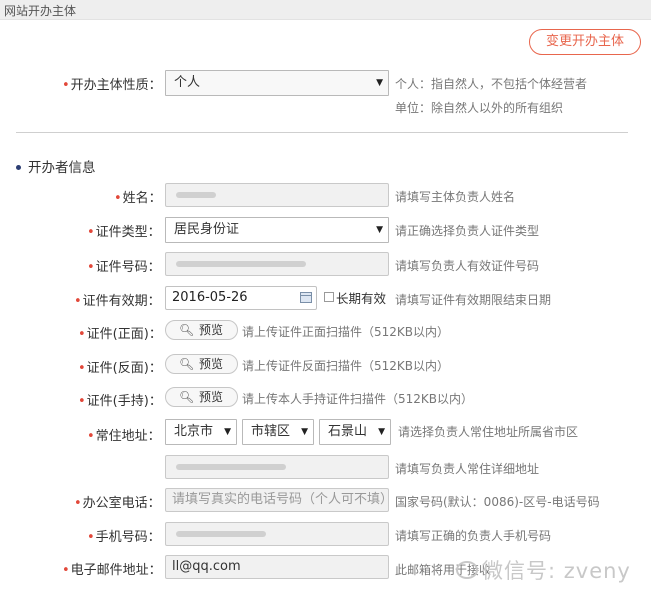 The height and width of the screenshot is (599, 651). I want to click on county-select: 石景山 ▼, so click(355, 432).